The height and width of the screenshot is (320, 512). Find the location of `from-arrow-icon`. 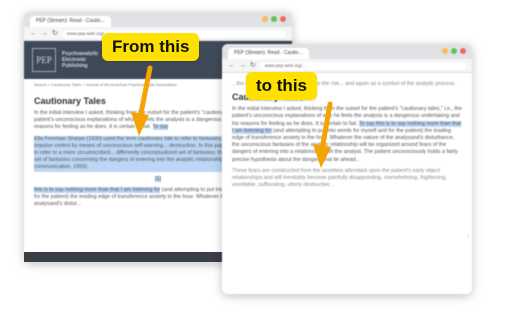

from-arrow-icon is located at coordinates (142, 100).